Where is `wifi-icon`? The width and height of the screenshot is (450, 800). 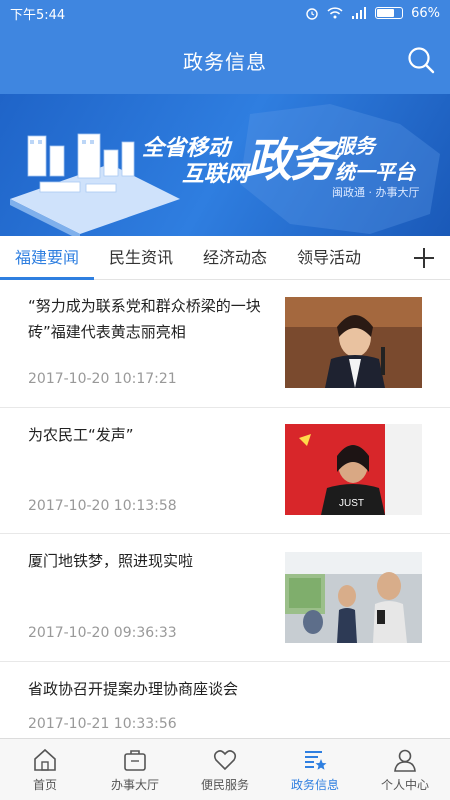 wifi-icon is located at coordinates (335, 13).